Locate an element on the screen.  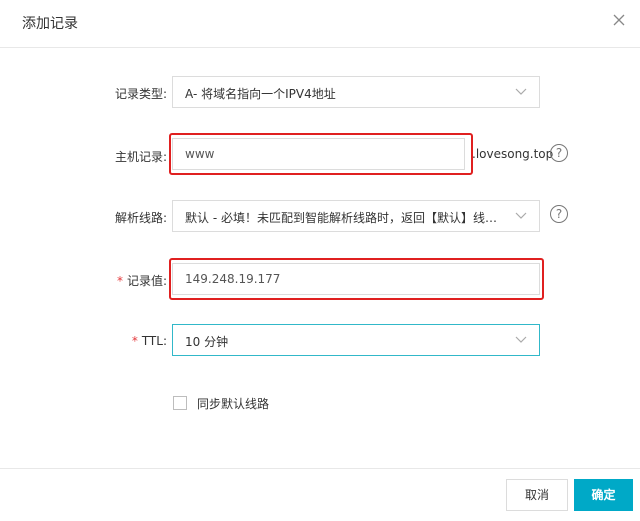
cancel-button: 取消 is located at coordinates (537, 495).